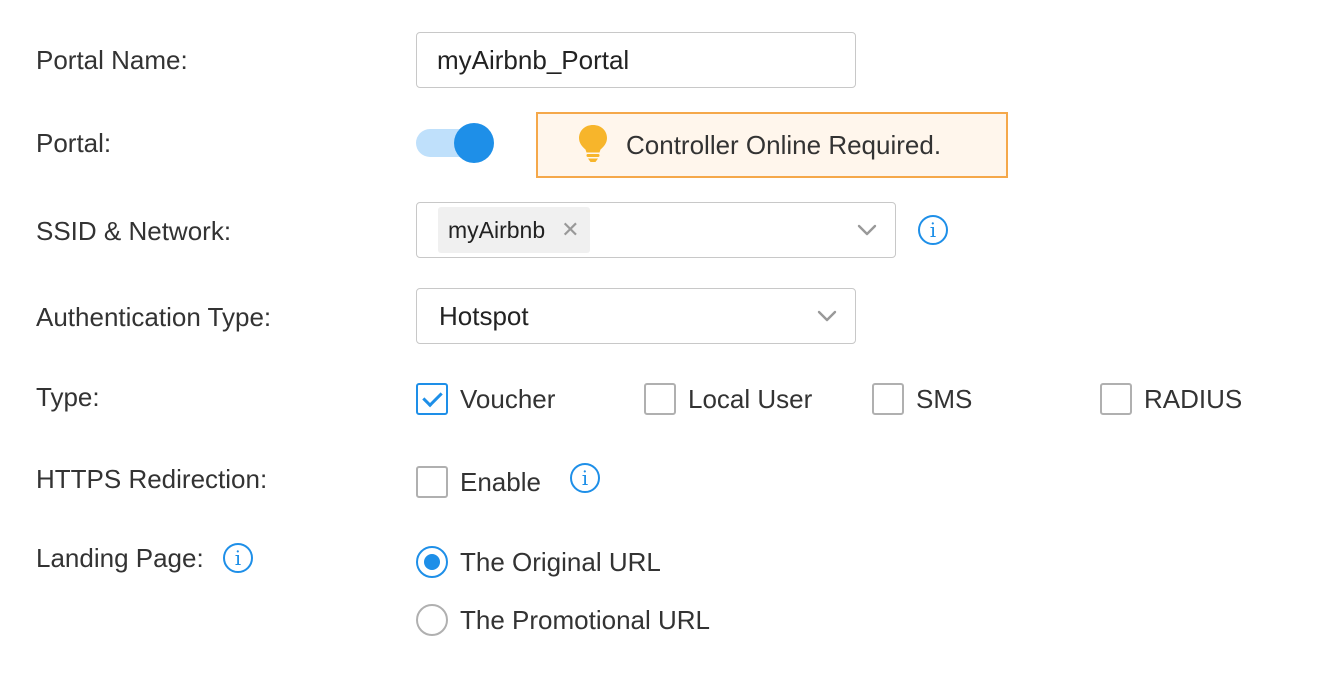  What do you see at coordinates (636, 316) in the screenshot?
I see `auth-type-select: Hotspot` at bounding box center [636, 316].